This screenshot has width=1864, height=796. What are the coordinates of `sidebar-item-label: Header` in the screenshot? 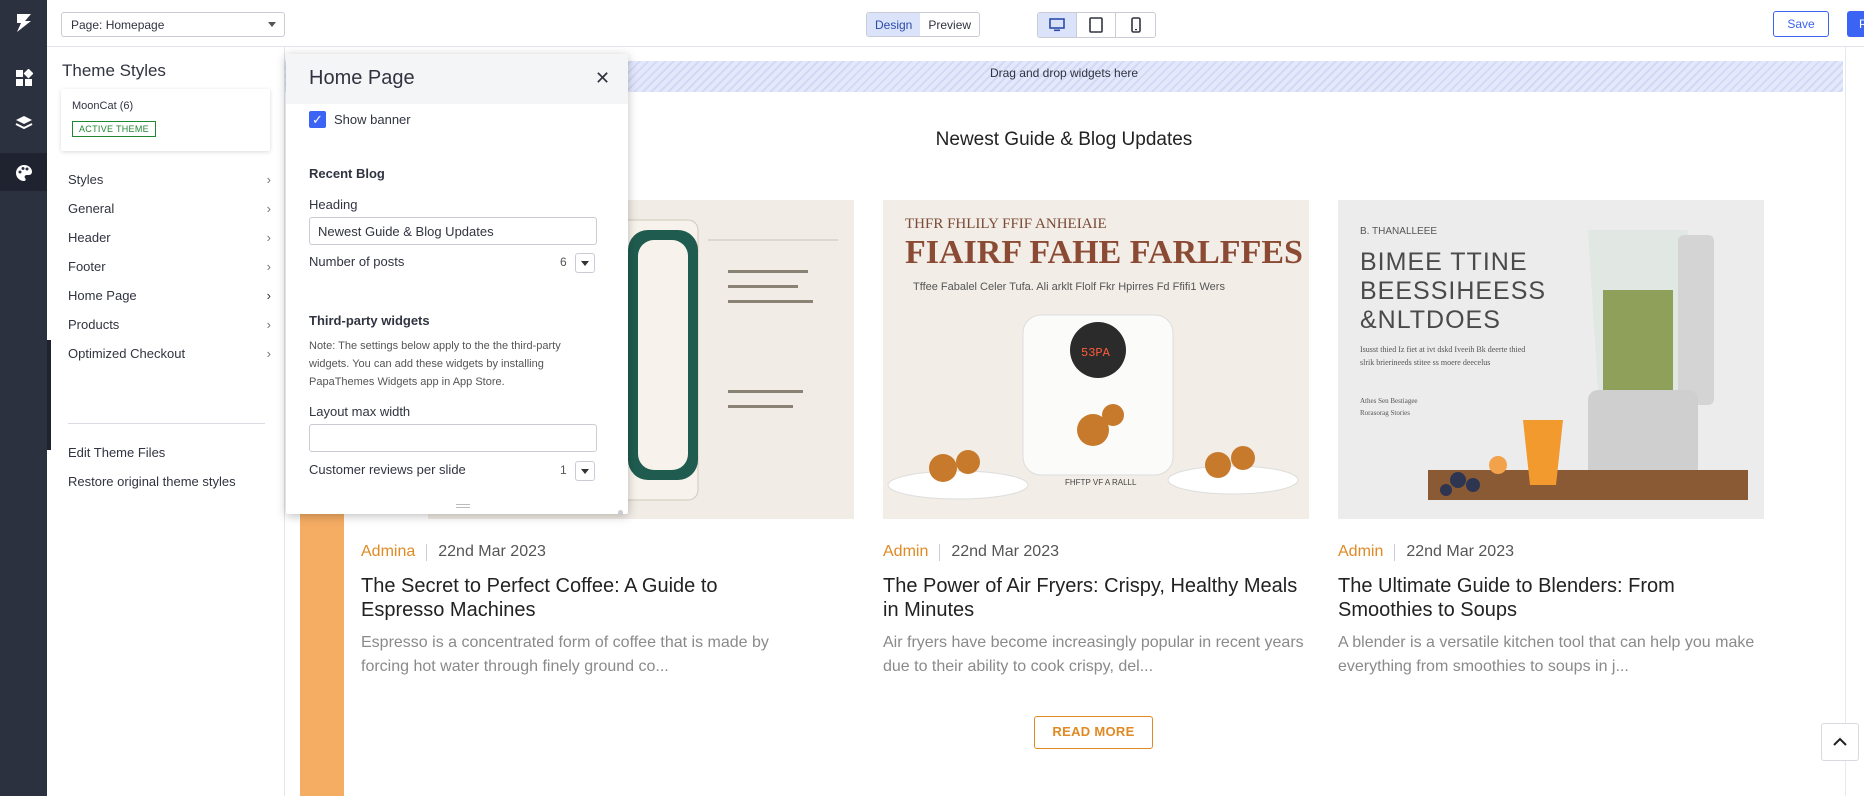 It's located at (89, 237).